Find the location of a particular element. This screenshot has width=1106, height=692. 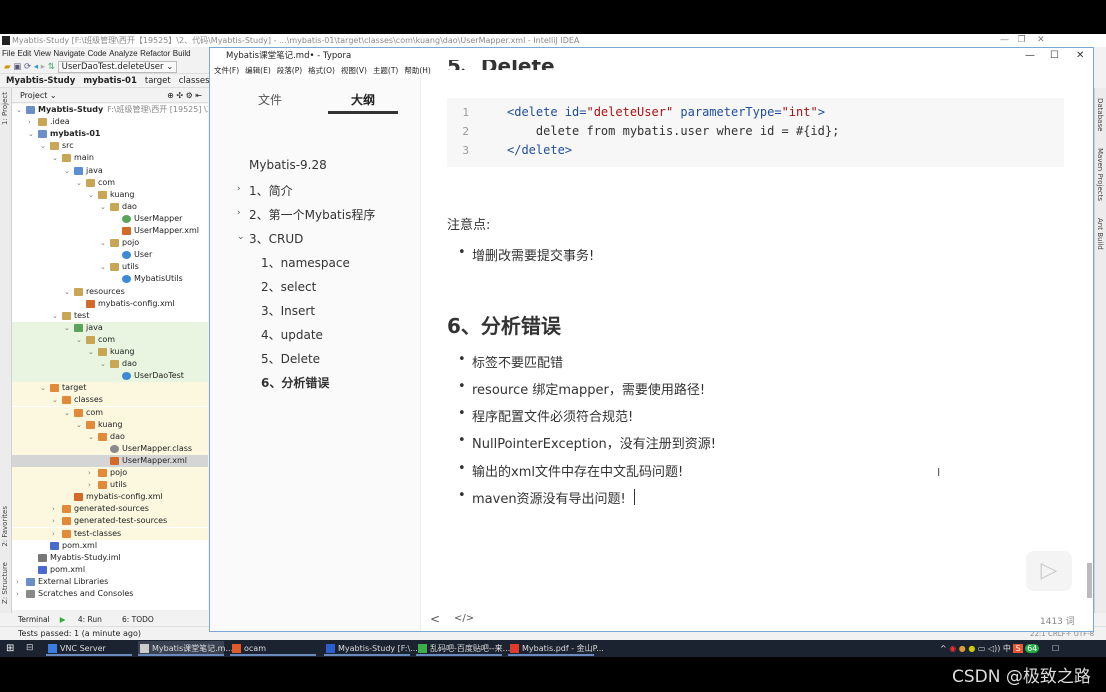

tree-row: ⌄ Myabtis-StudyF:\班级管理\西开 [19525] \2、代码 is located at coordinates (110, 110).